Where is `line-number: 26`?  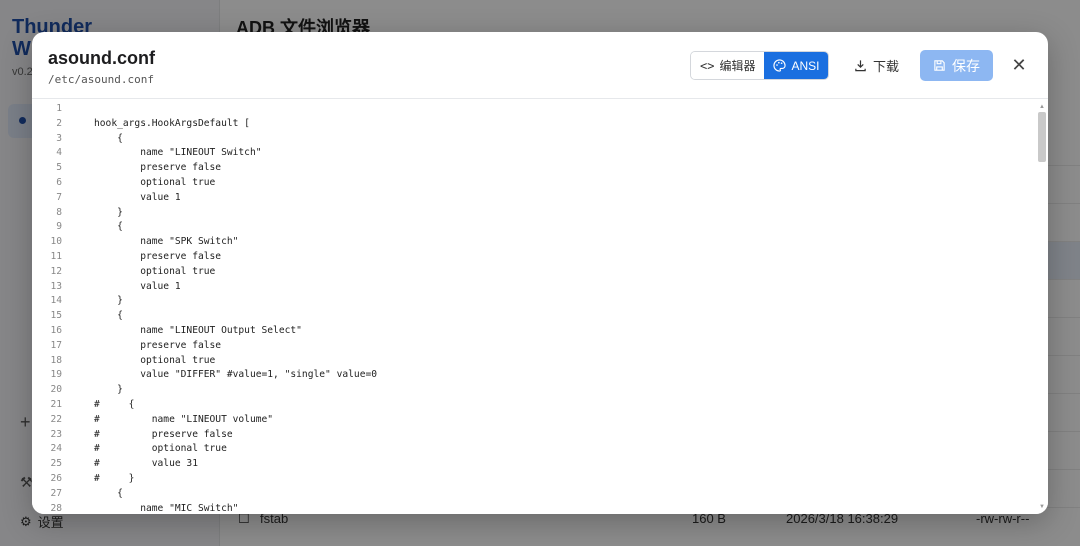 line-number: 26 is located at coordinates (56, 478).